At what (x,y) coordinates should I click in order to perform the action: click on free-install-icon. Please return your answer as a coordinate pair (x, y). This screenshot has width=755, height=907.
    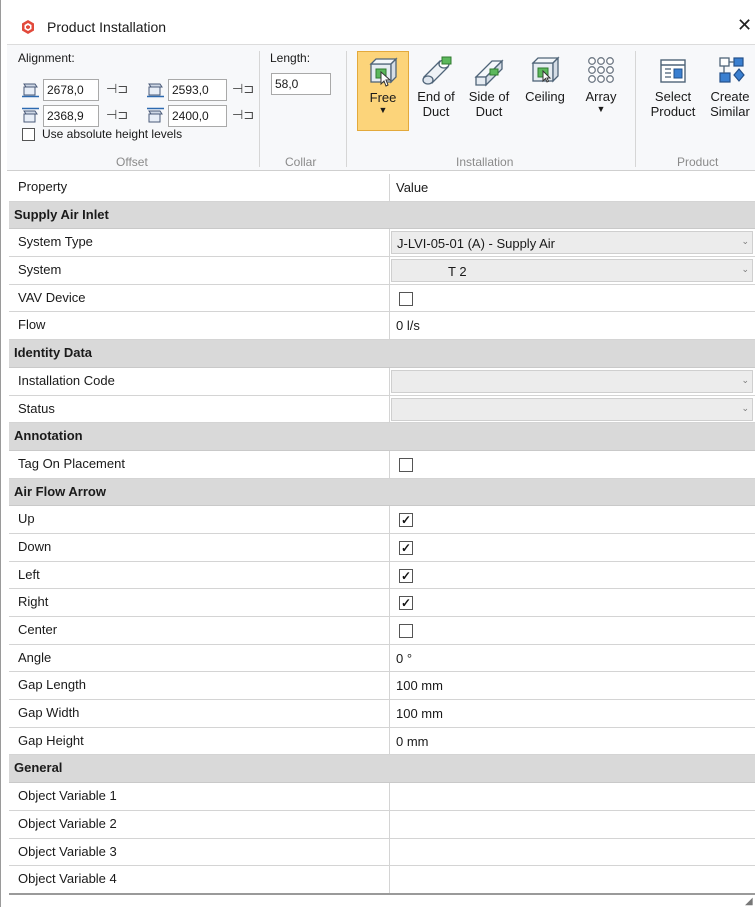
    Looking at the image, I should click on (383, 72).